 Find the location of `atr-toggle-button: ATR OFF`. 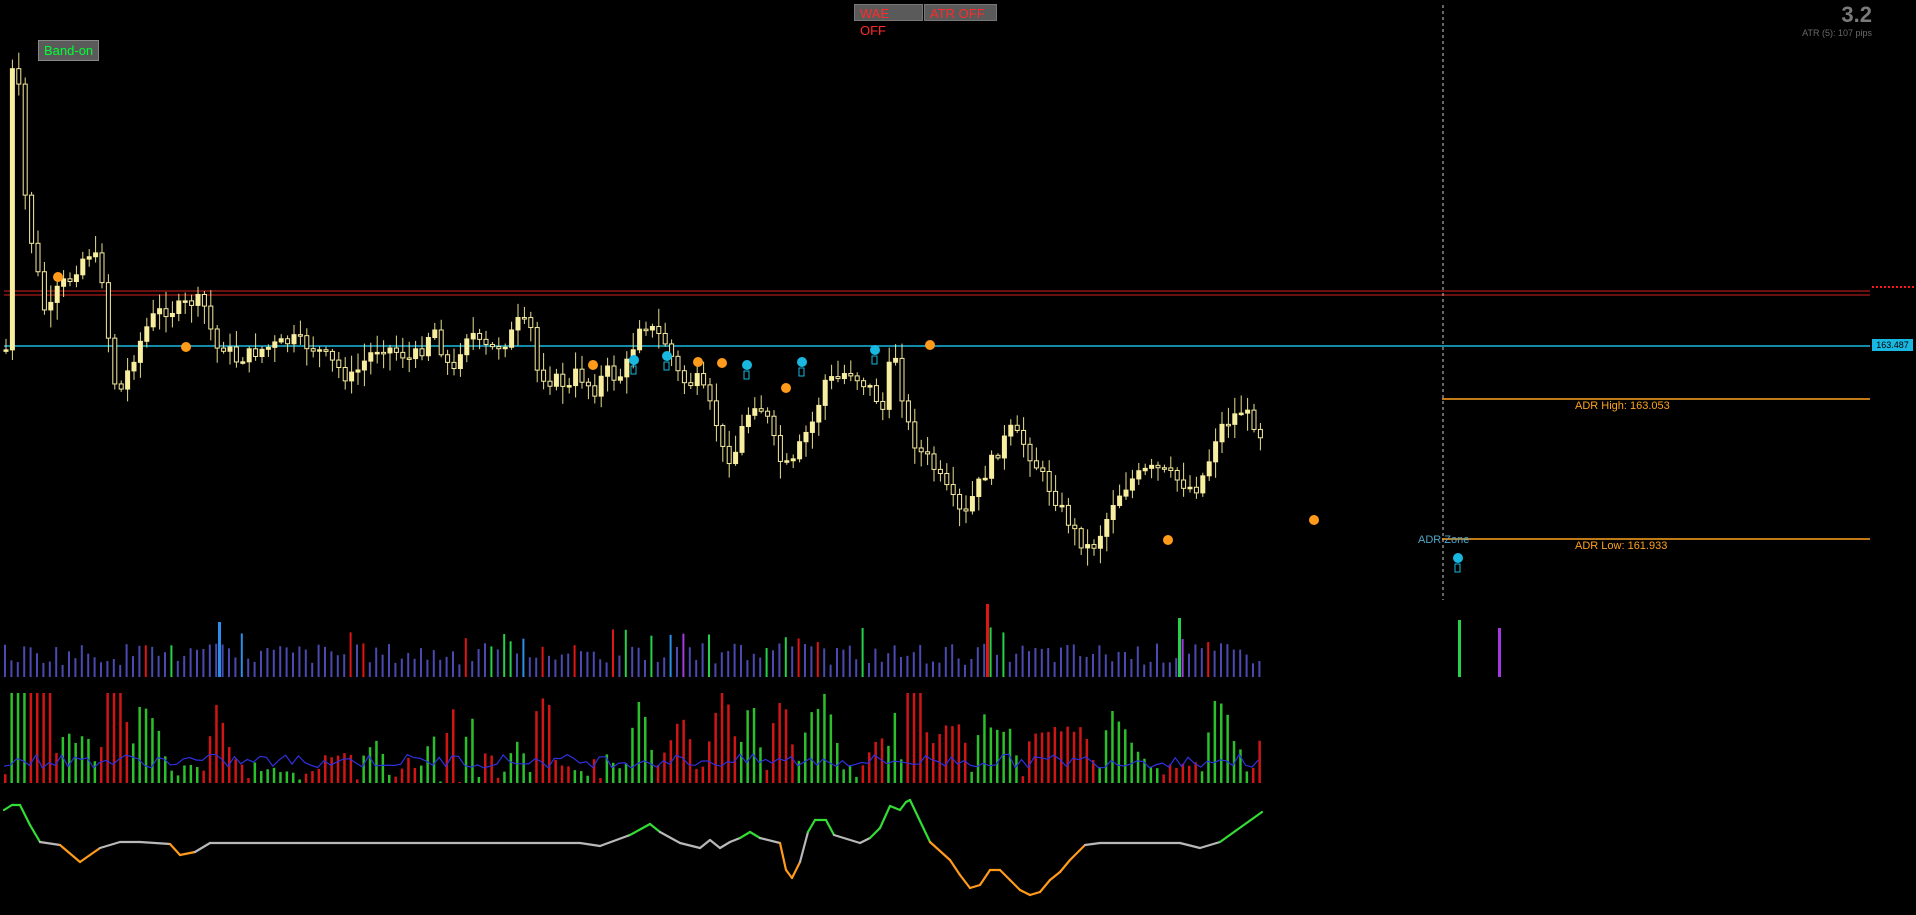

atr-toggle-button: ATR OFF is located at coordinates (960, 12).